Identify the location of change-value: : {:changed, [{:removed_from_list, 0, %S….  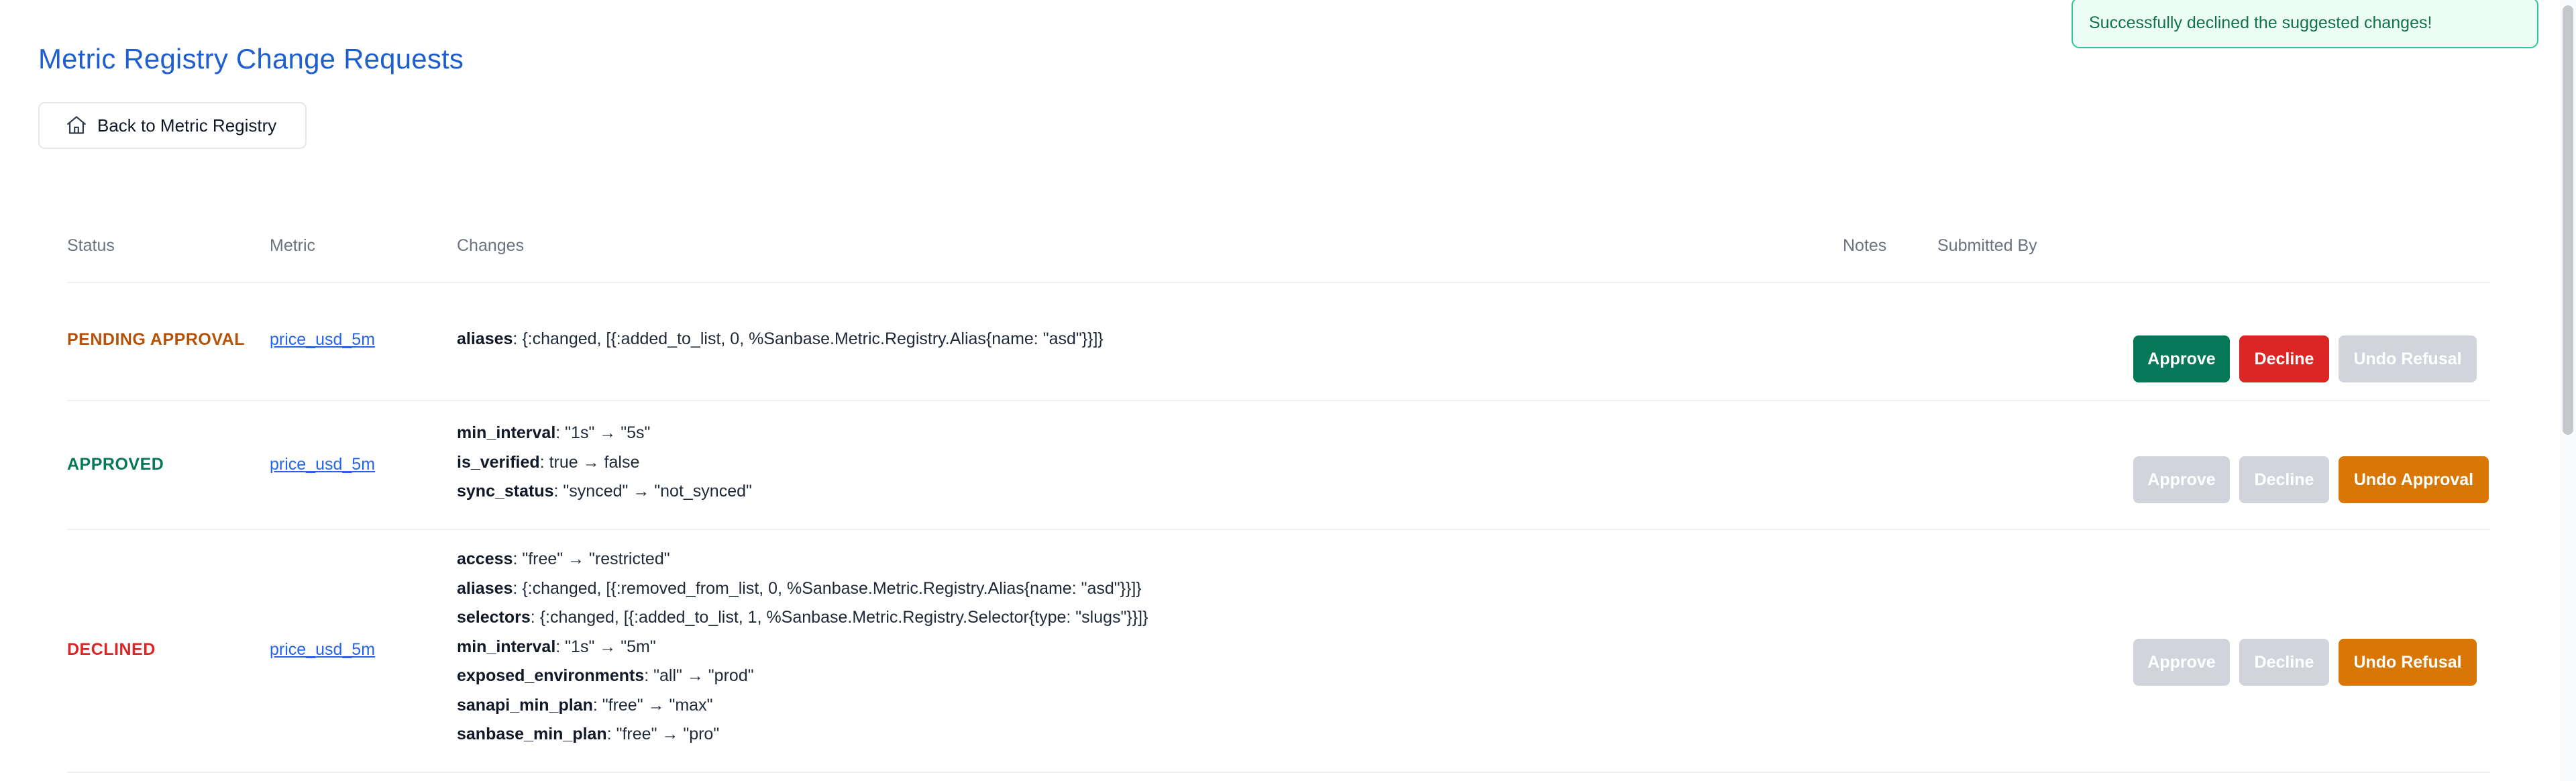
(827, 588).